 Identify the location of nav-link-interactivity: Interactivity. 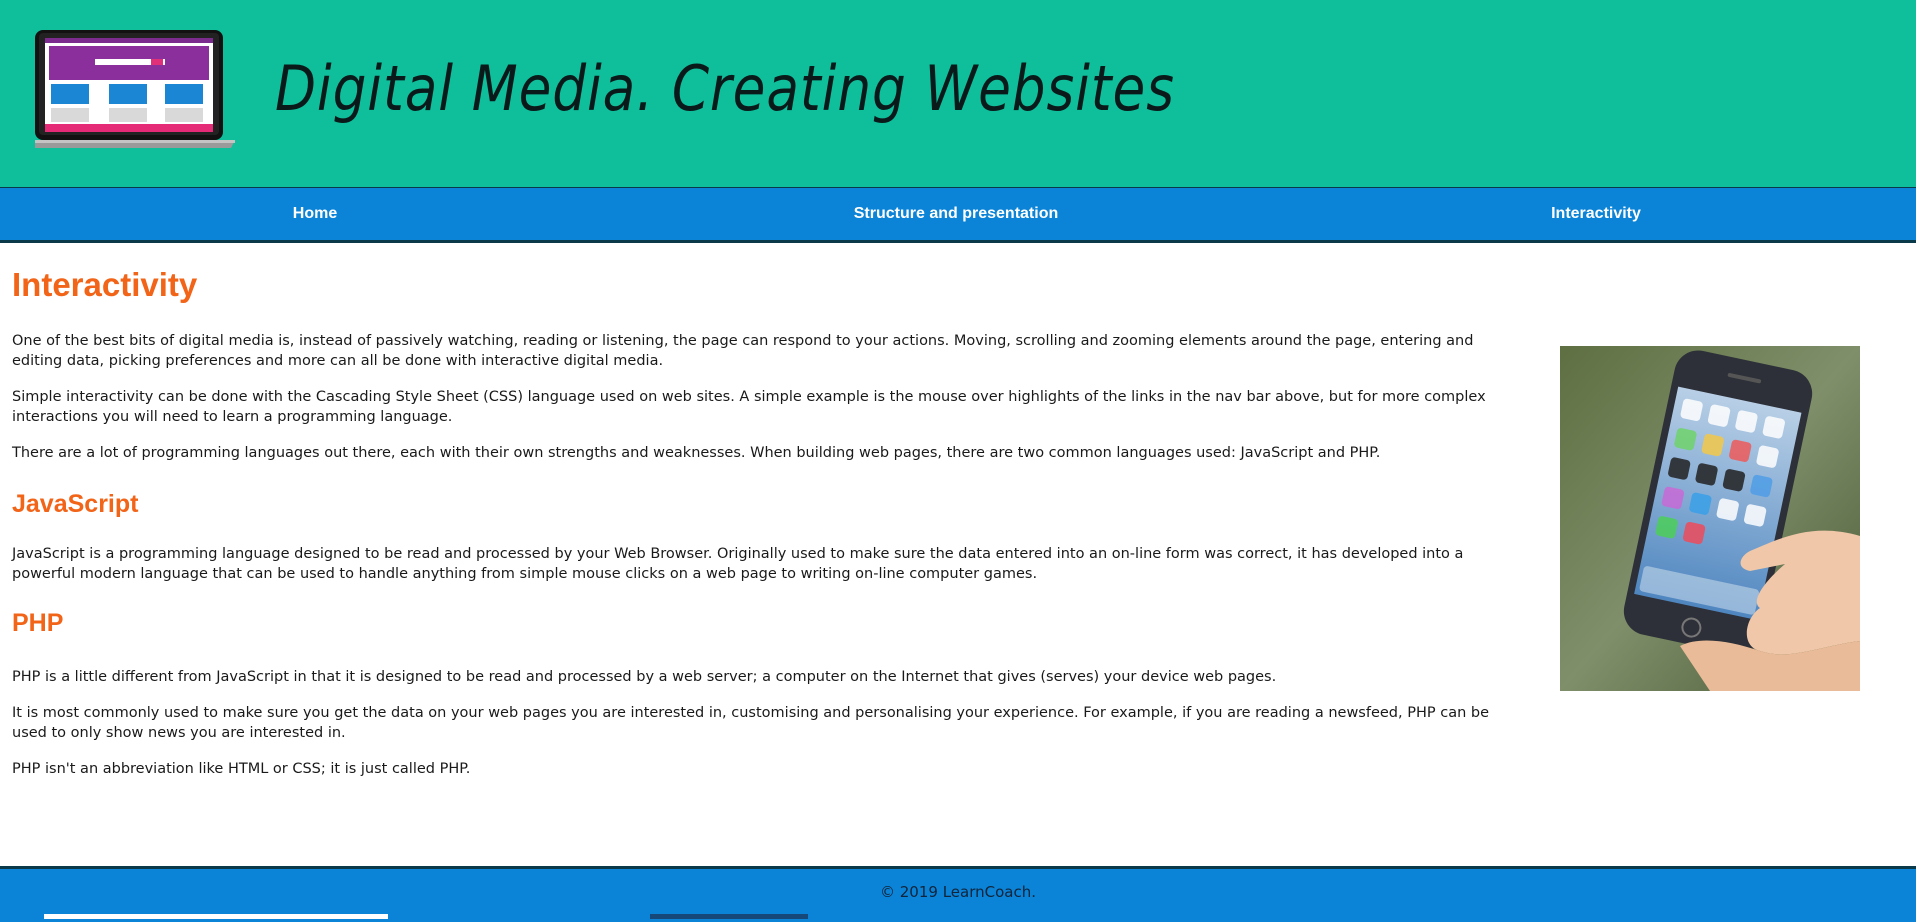
(1596, 214).